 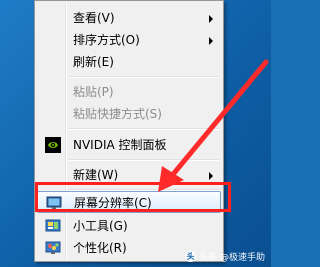 I want to click on menu-item-label: 刷新(E), so click(x=93, y=62).